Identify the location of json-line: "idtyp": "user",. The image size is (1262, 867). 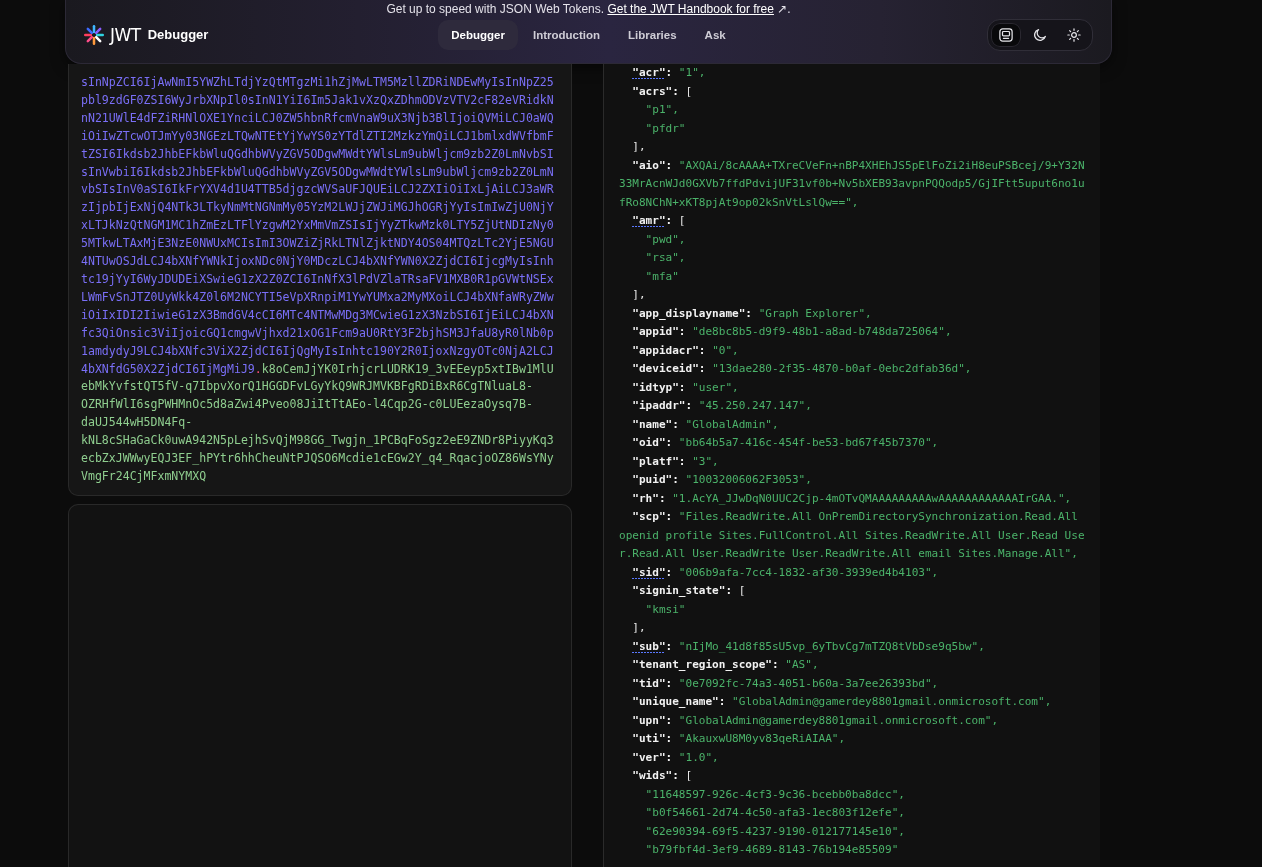
(685, 387).